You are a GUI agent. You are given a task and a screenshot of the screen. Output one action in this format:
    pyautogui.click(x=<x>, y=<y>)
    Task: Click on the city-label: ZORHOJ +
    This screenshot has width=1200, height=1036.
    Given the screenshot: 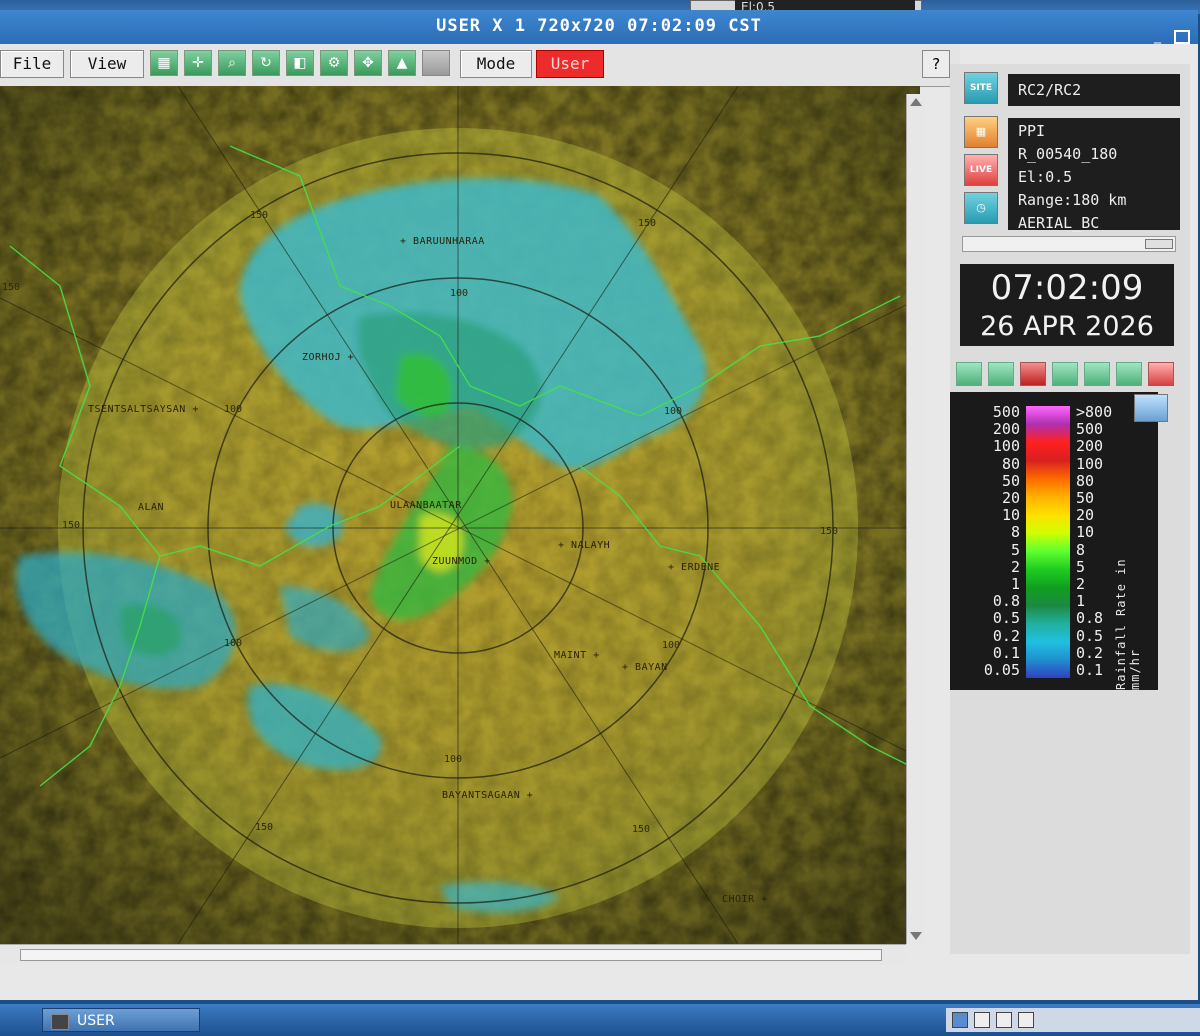 What is the action you would take?
    pyautogui.click(x=328, y=357)
    